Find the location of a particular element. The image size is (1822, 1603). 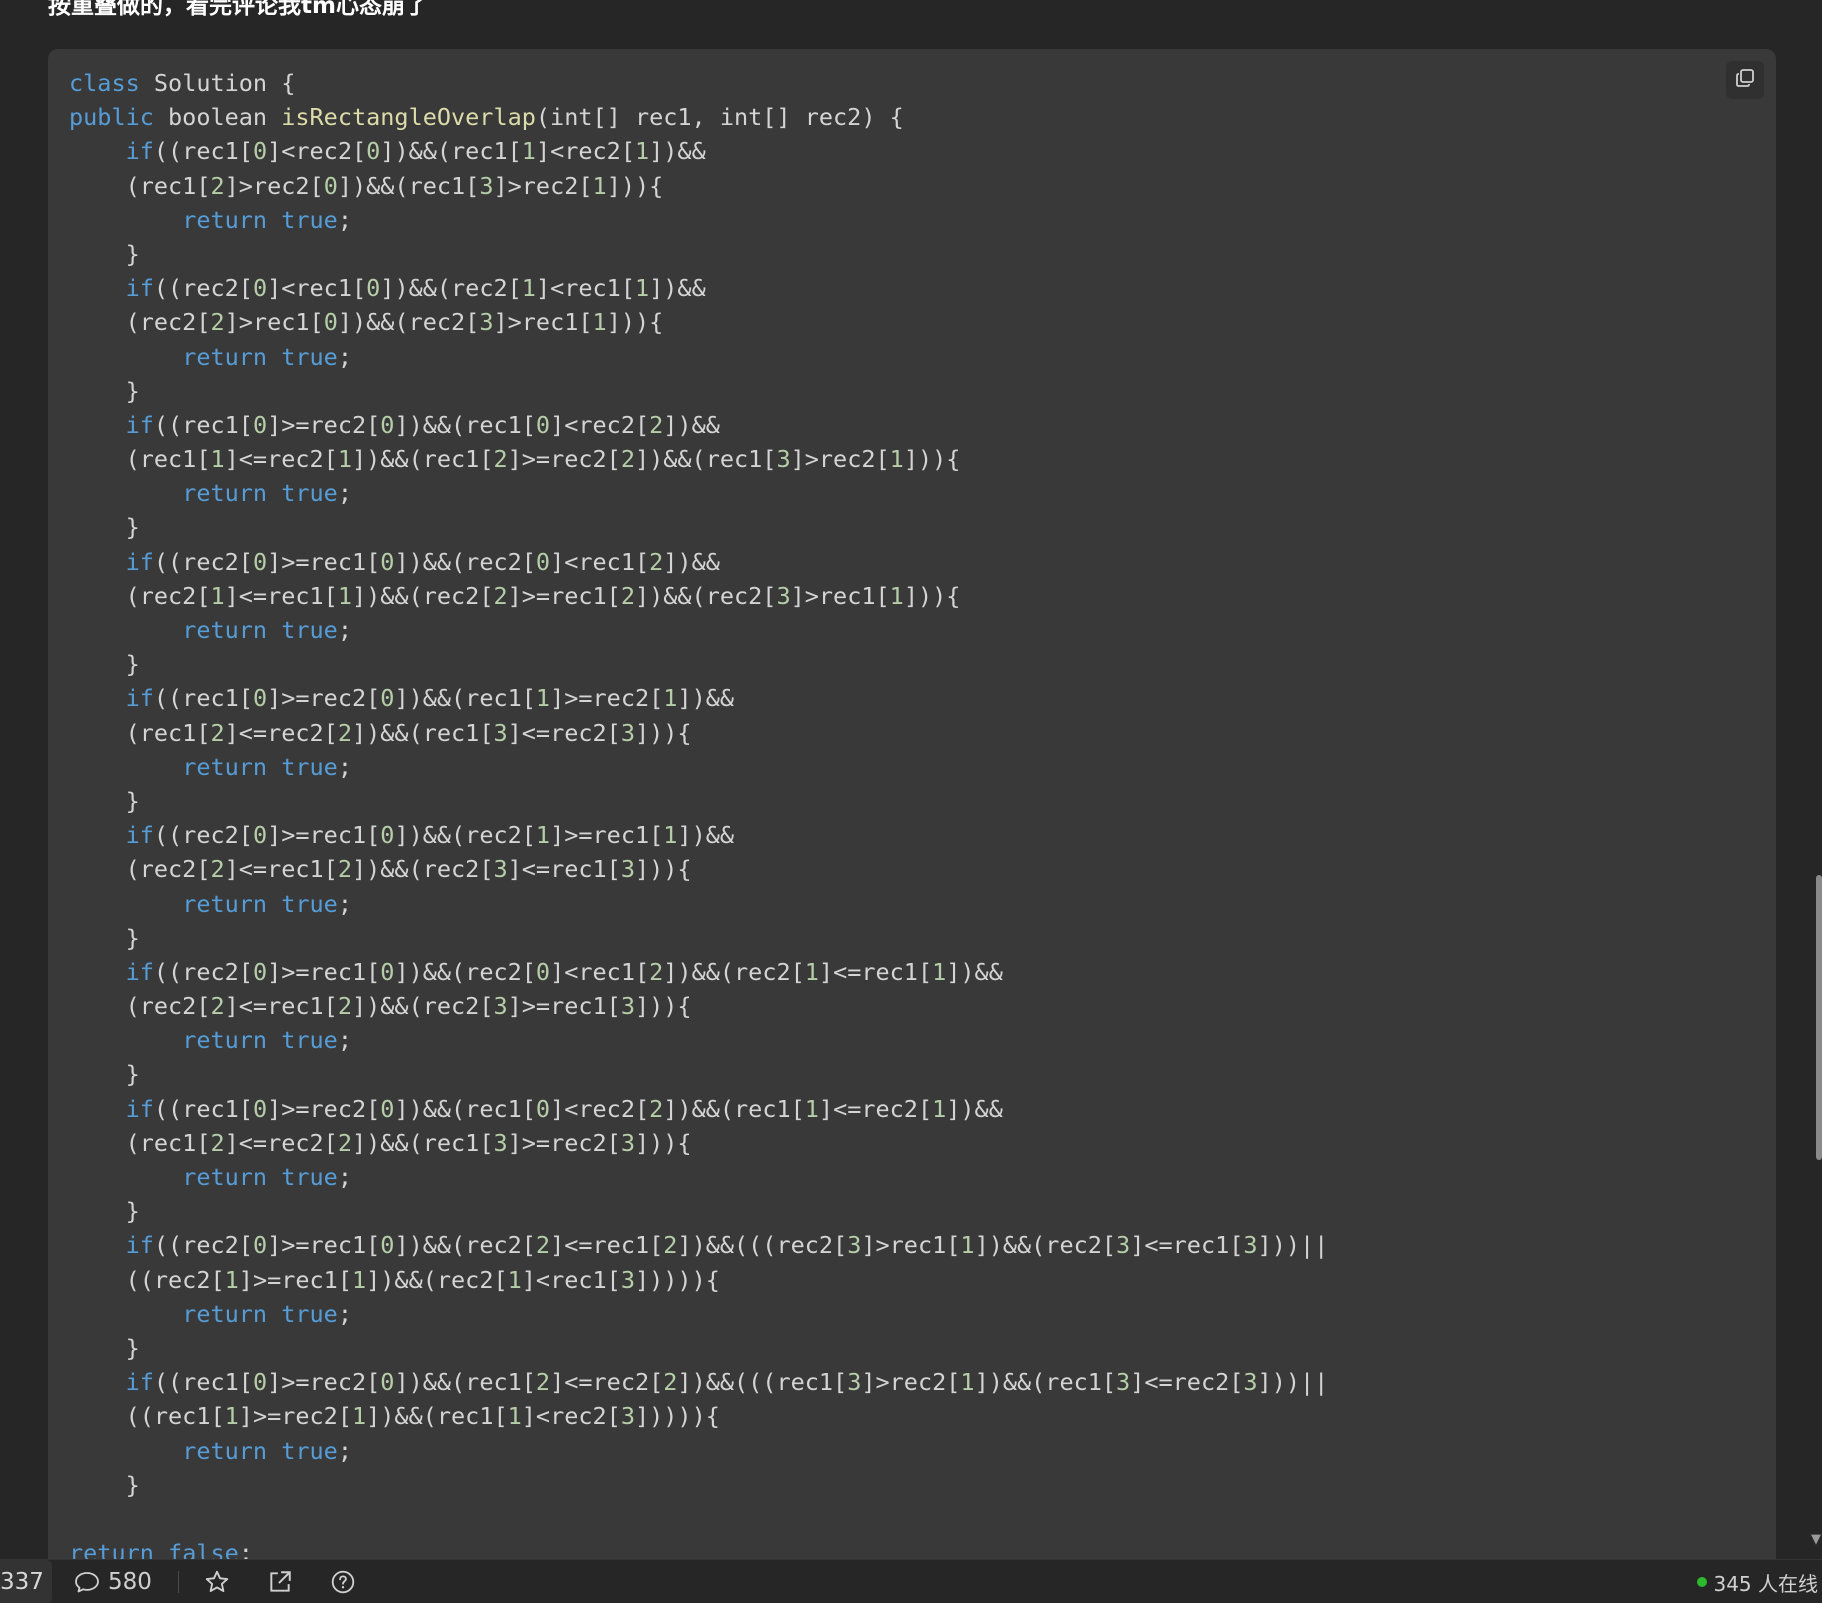

online-status: 345 人在线 is located at coordinates (1757, 1581).